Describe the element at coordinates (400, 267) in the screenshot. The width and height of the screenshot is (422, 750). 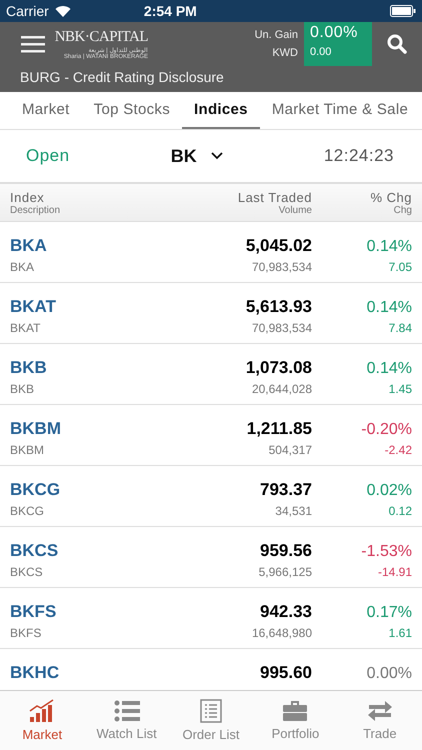
I see `change-value: 7.05` at that location.